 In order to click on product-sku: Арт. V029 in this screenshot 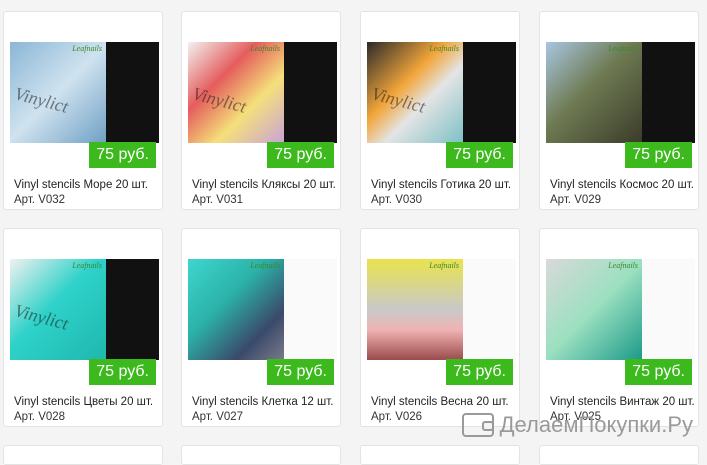, I will do `click(576, 200)`.